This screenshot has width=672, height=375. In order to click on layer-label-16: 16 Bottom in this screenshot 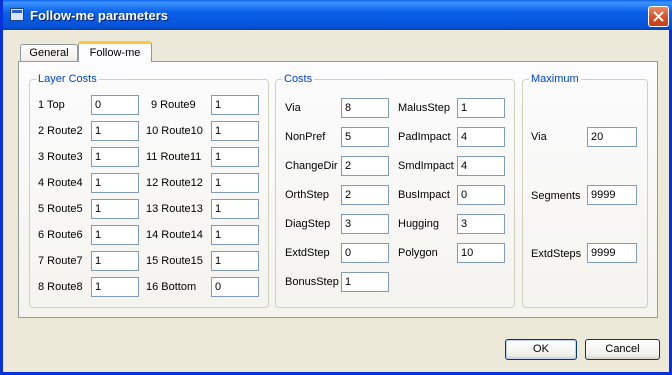, I will do `click(171, 287)`.